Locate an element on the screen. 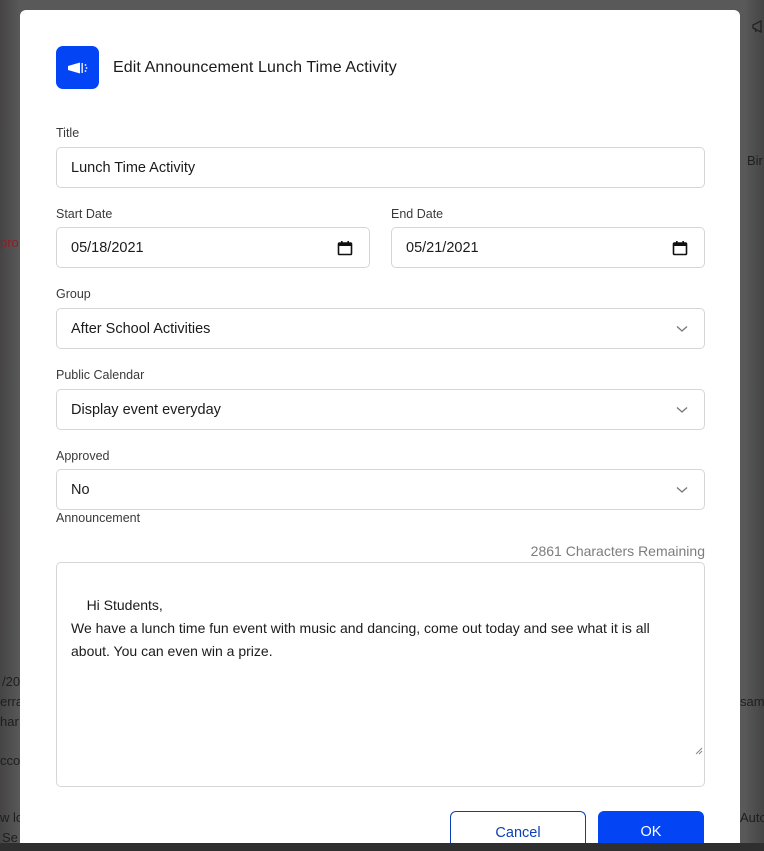 The height and width of the screenshot is (851, 764). start-date-label: Start Date is located at coordinates (84, 214).